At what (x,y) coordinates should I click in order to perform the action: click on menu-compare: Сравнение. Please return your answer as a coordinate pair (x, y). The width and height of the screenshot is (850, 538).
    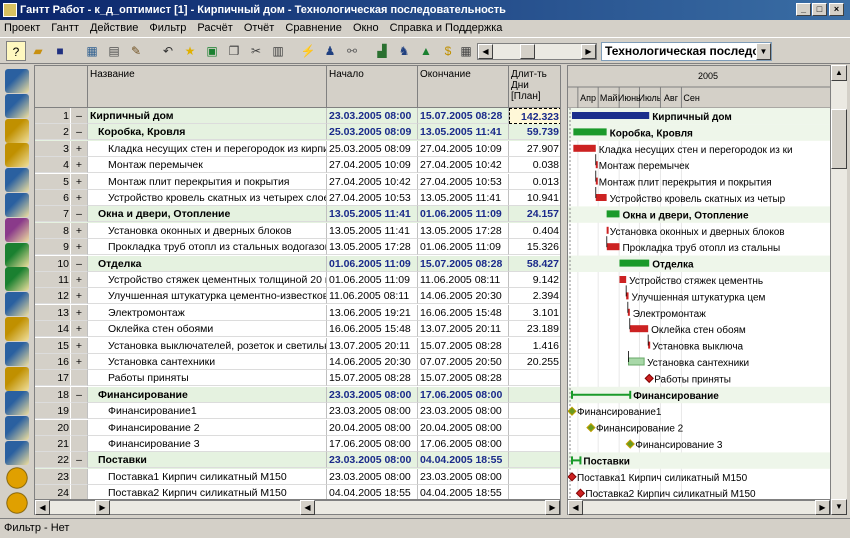
    Looking at the image, I should click on (313, 28).